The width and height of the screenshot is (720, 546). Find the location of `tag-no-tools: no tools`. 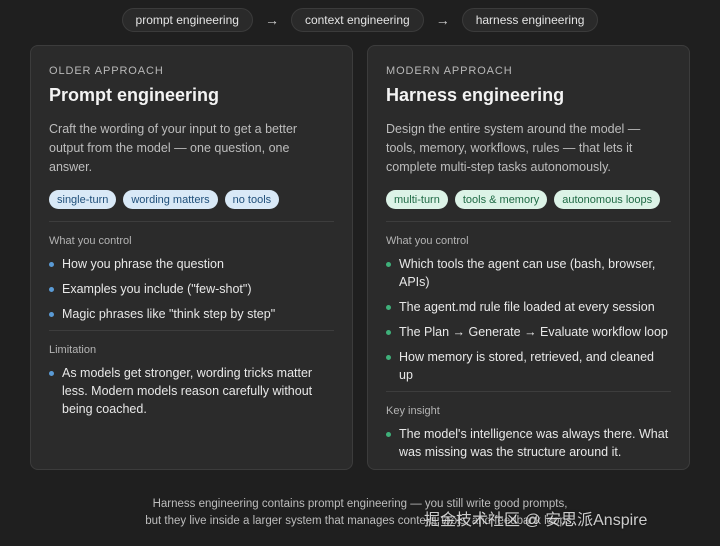

tag-no-tools: no tools is located at coordinates (252, 199).